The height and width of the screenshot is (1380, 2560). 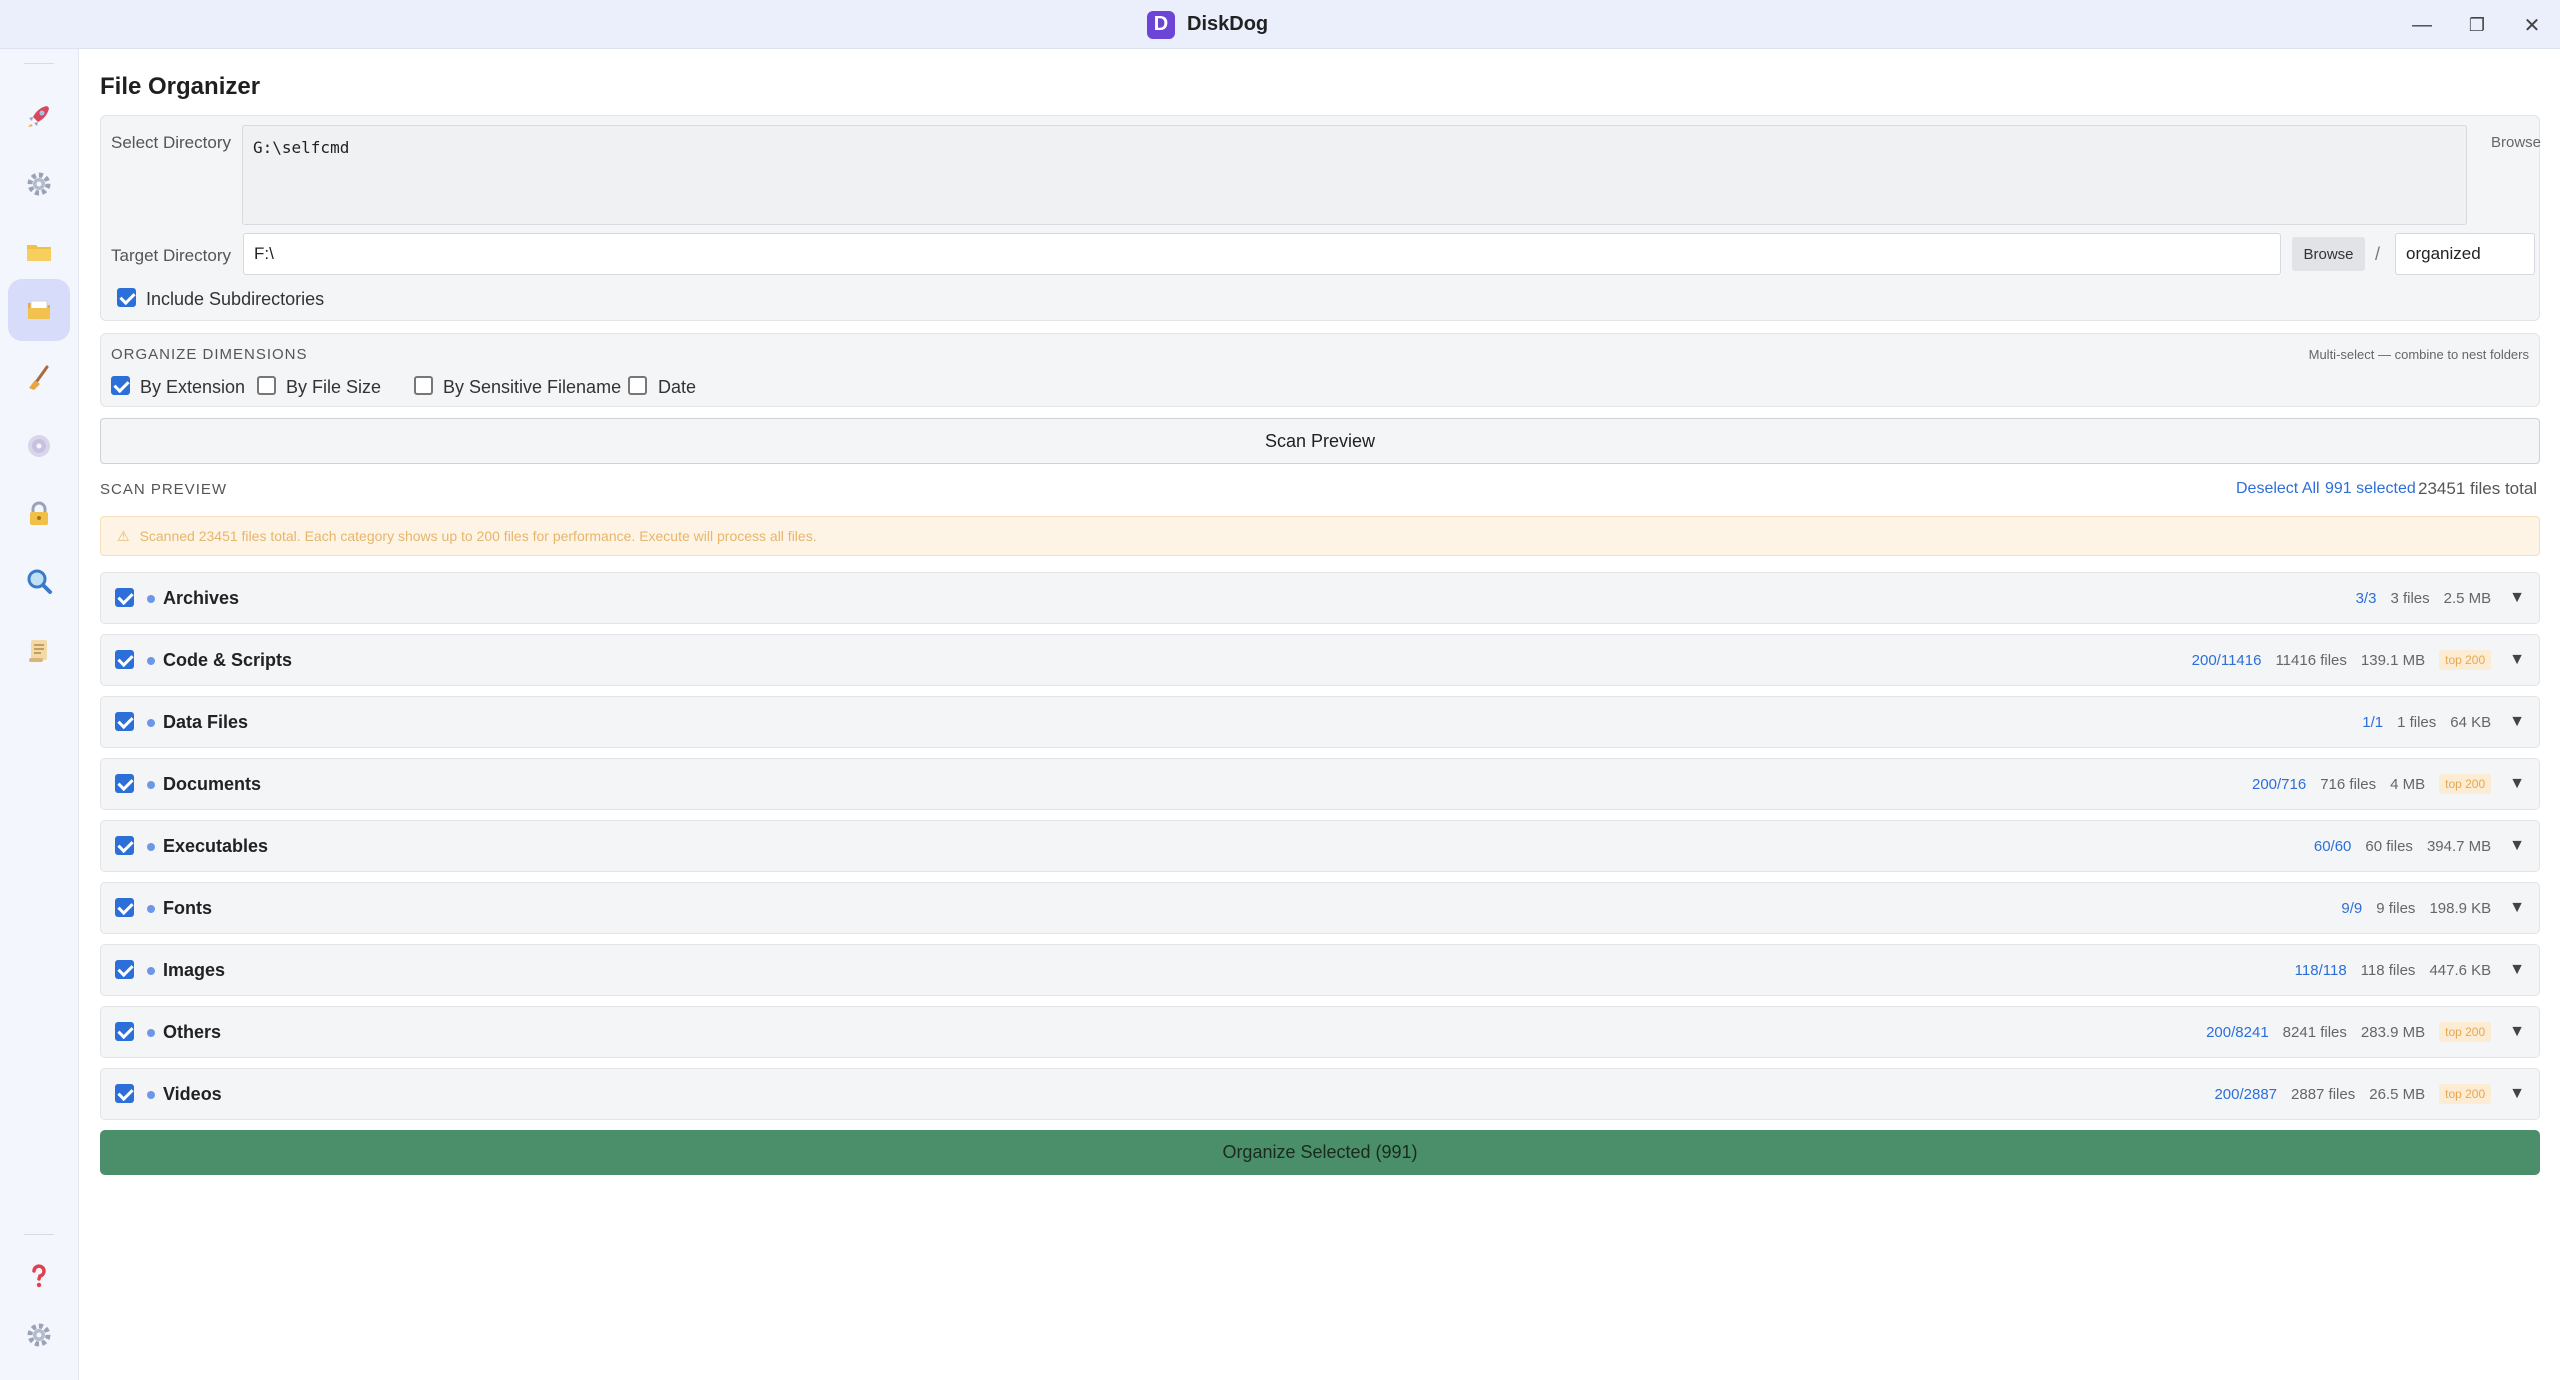 What do you see at coordinates (2311, 660) in the screenshot?
I see `category-file-count: 11416 files` at bounding box center [2311, 660].